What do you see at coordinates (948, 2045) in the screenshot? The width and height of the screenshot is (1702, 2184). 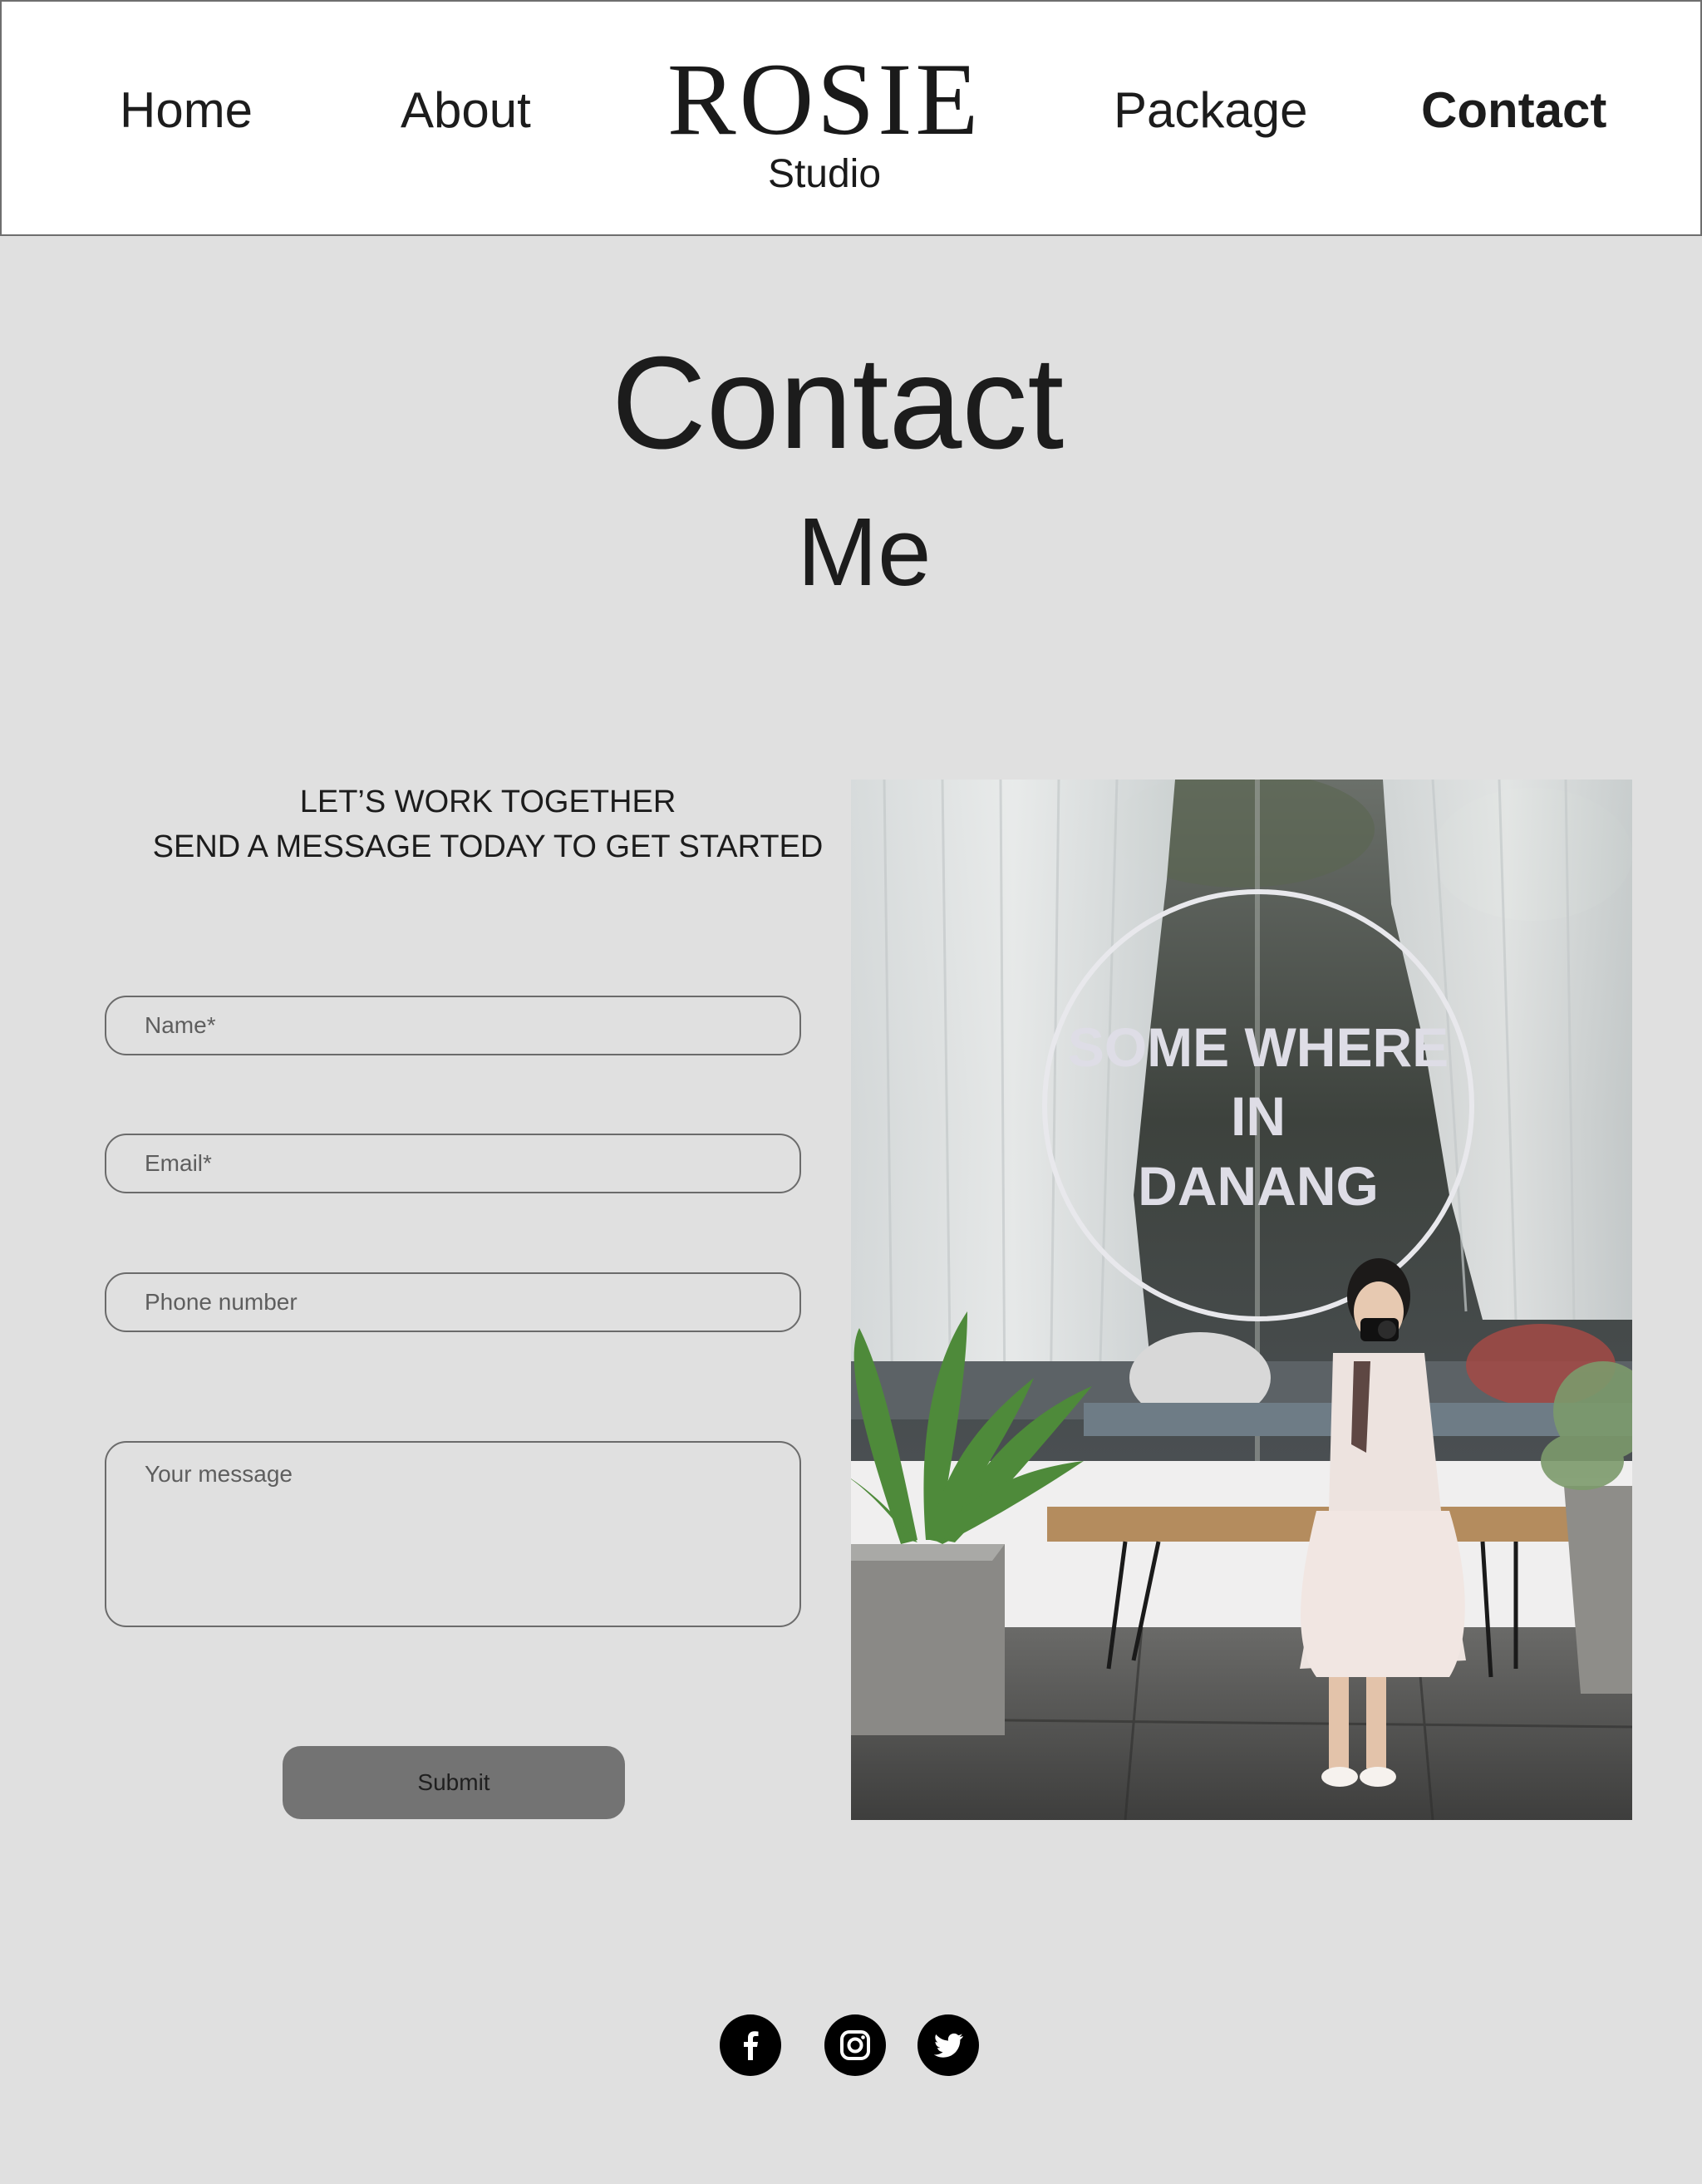 I see `twitter-icon` at bounding box center [948, 2045].